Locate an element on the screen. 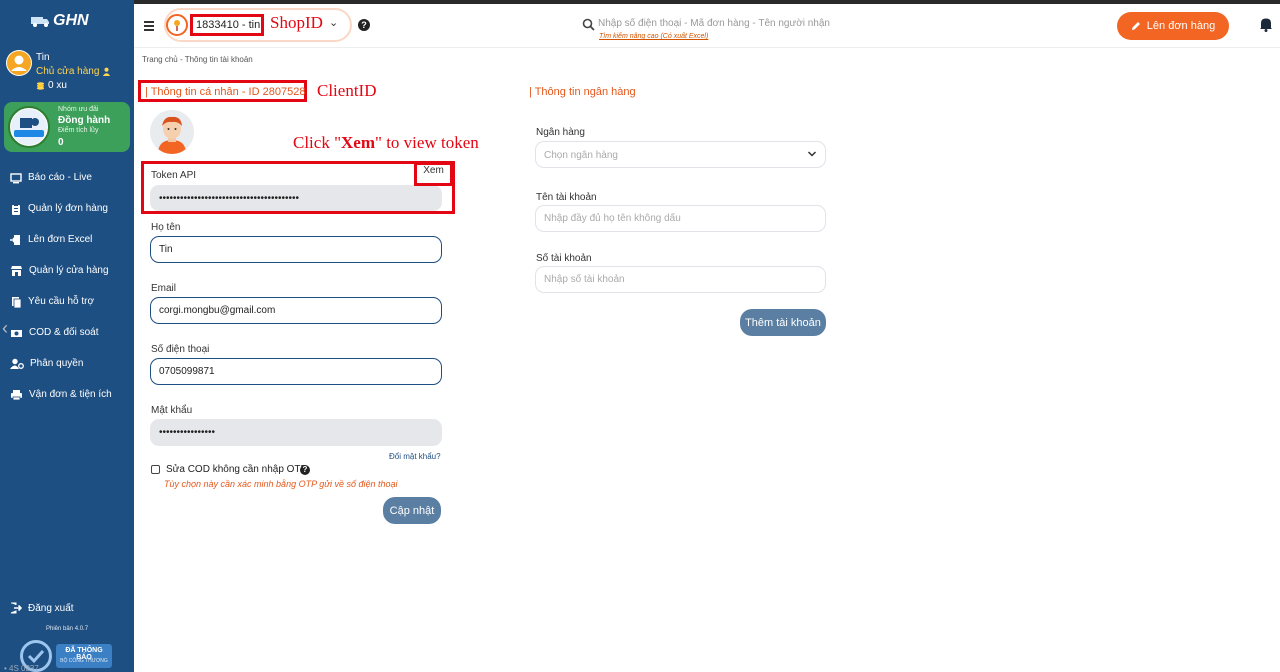 This screenshot has height=672, width=1280. update-button: Cập nhật is located at coordinates (412, 510).